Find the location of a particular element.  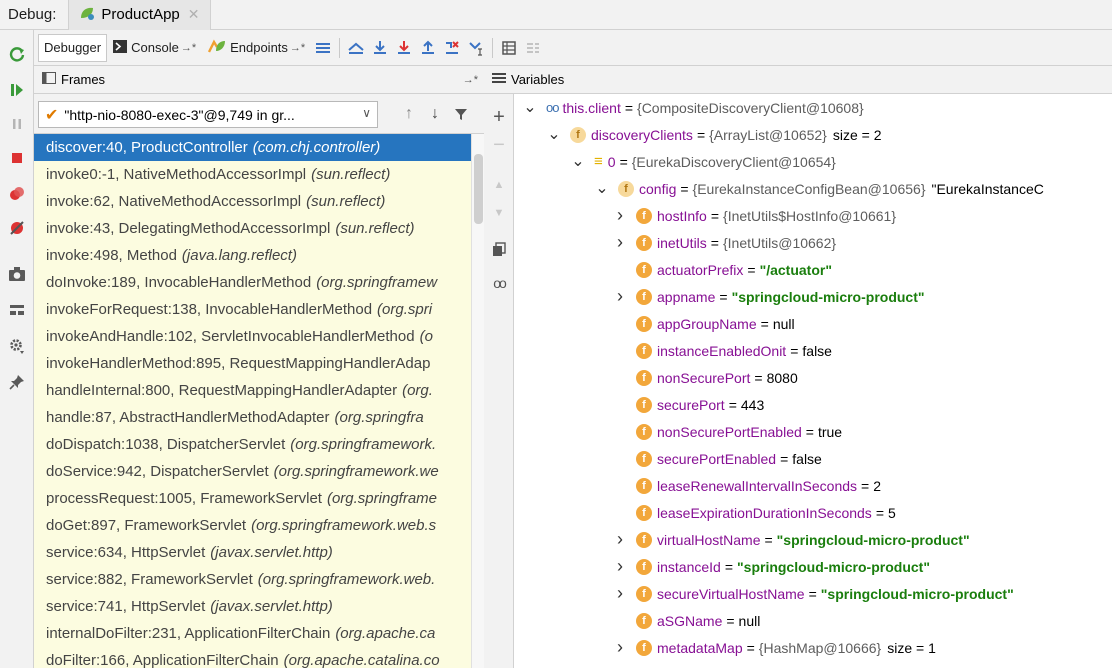

resume-icon is located at coordinates (17, 90).